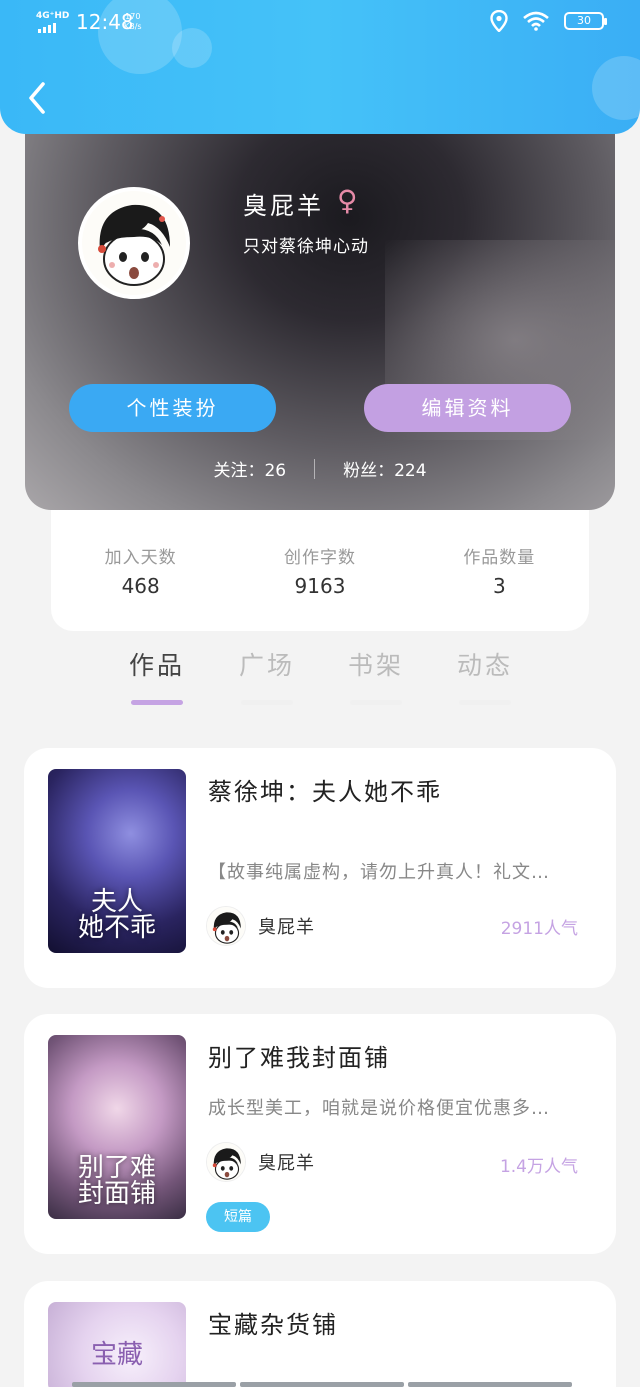 Image resolution: width=640 pixels, height=1387 pixels. I want to click on fans-label: 粉丝：, so click(369, 471).